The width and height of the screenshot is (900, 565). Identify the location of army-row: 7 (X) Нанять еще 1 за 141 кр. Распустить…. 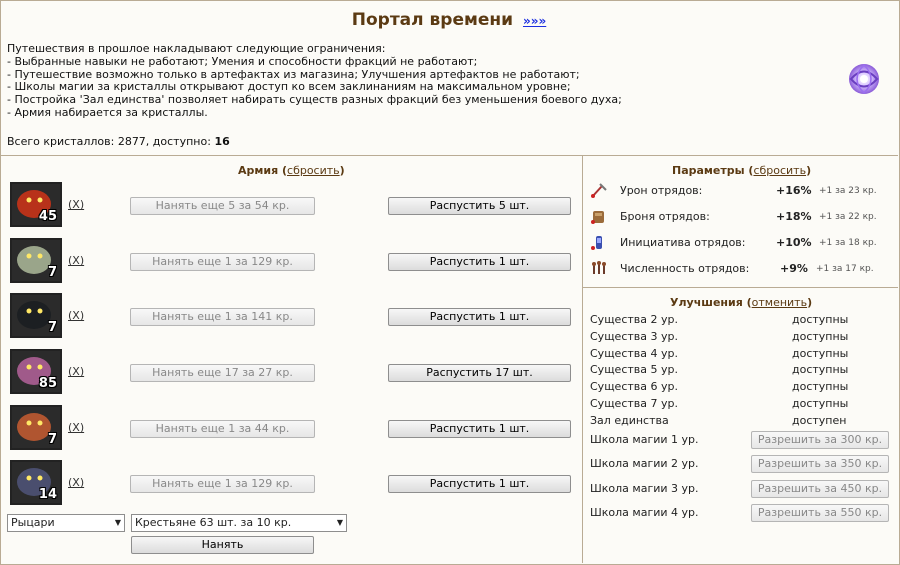
(290, 317).